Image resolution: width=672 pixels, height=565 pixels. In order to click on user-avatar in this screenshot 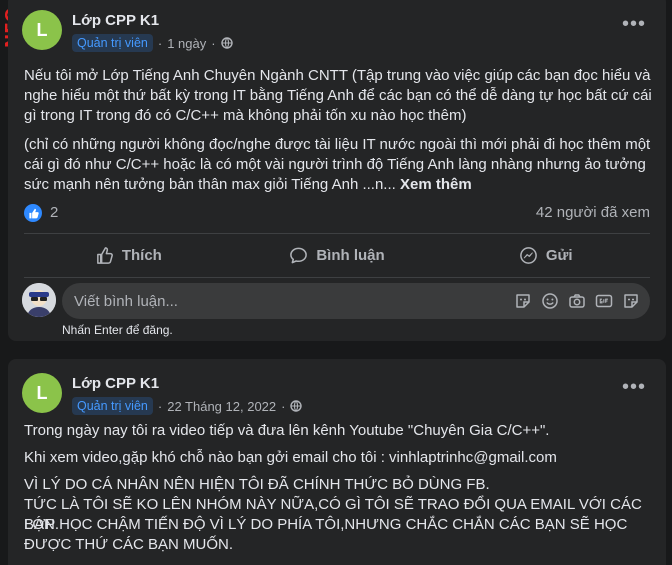, I will do `click(39, 300)`.